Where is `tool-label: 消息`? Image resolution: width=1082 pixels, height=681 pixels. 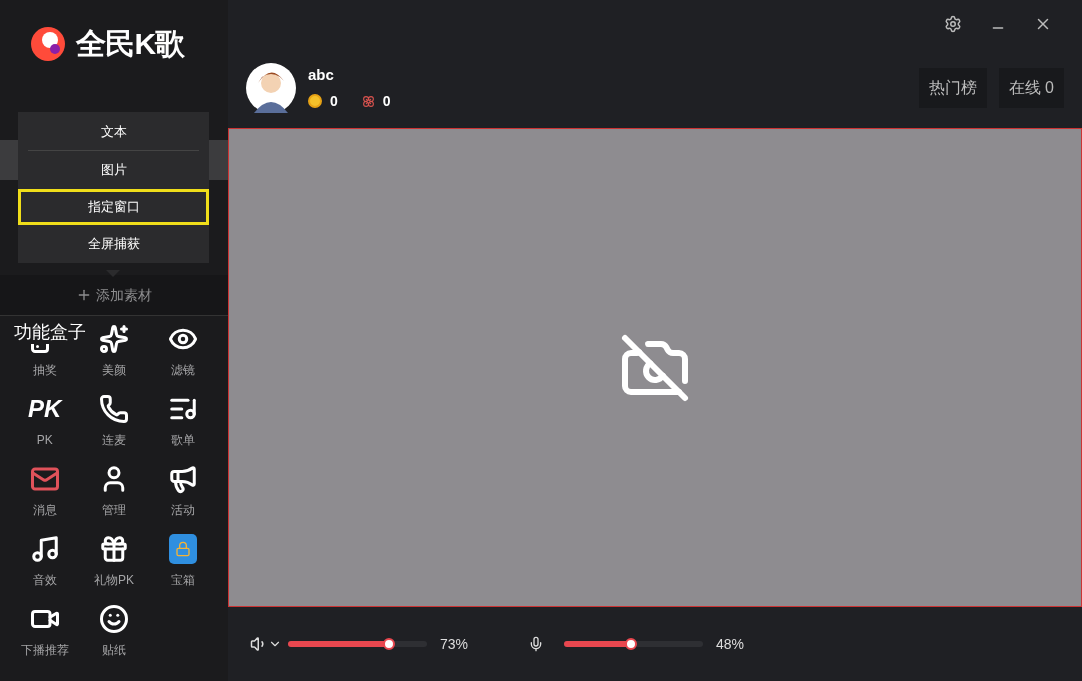
tool-label: 消息 is located at coordinates (44, 511).